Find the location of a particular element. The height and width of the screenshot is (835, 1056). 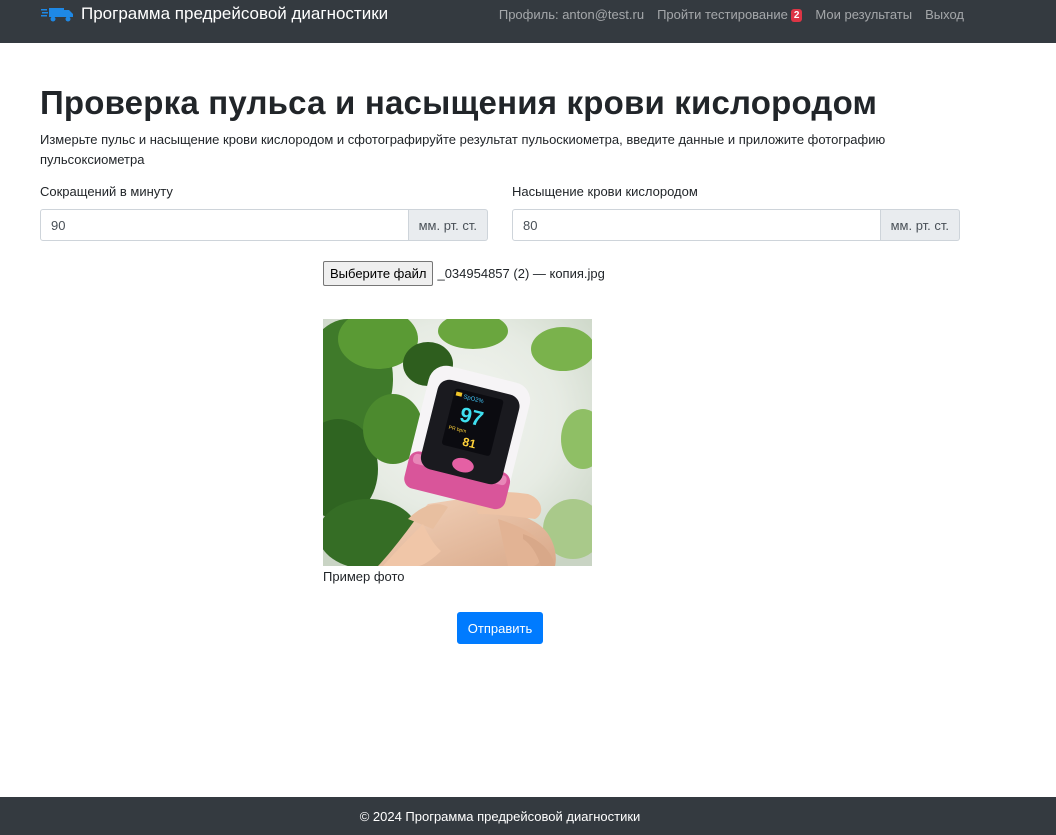

pulse-group: Сокращений в минуту мм. рт. ст. is located at coordinates (264, 212).